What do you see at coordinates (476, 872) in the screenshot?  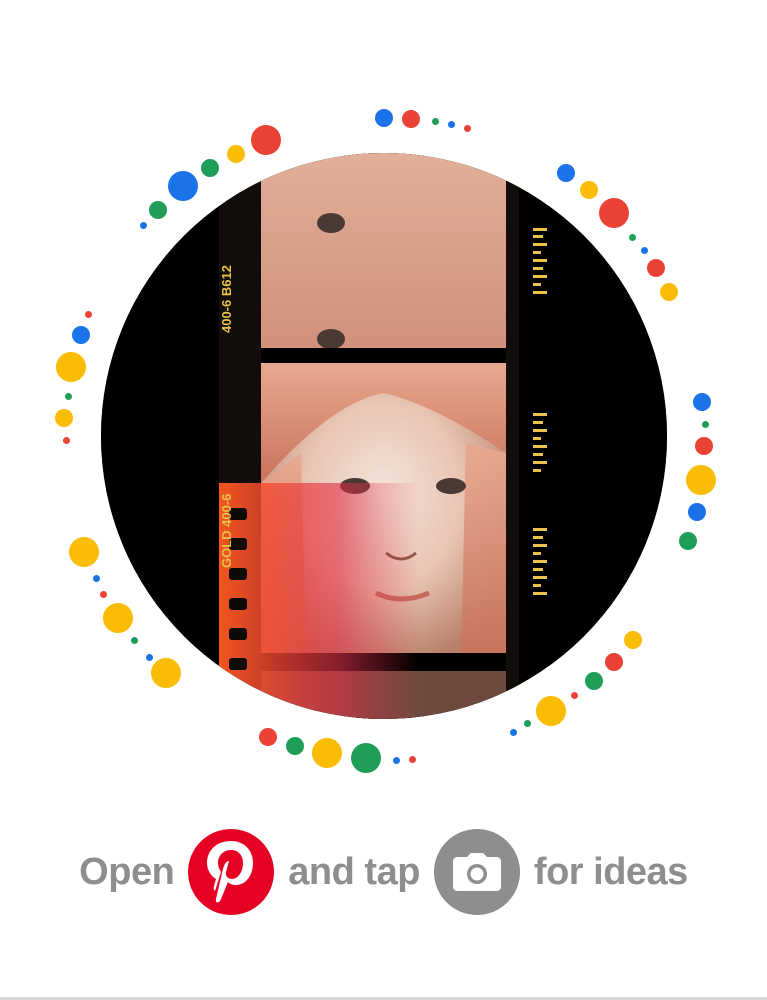 I see `camera-icon` at bounding box center [476, 872].